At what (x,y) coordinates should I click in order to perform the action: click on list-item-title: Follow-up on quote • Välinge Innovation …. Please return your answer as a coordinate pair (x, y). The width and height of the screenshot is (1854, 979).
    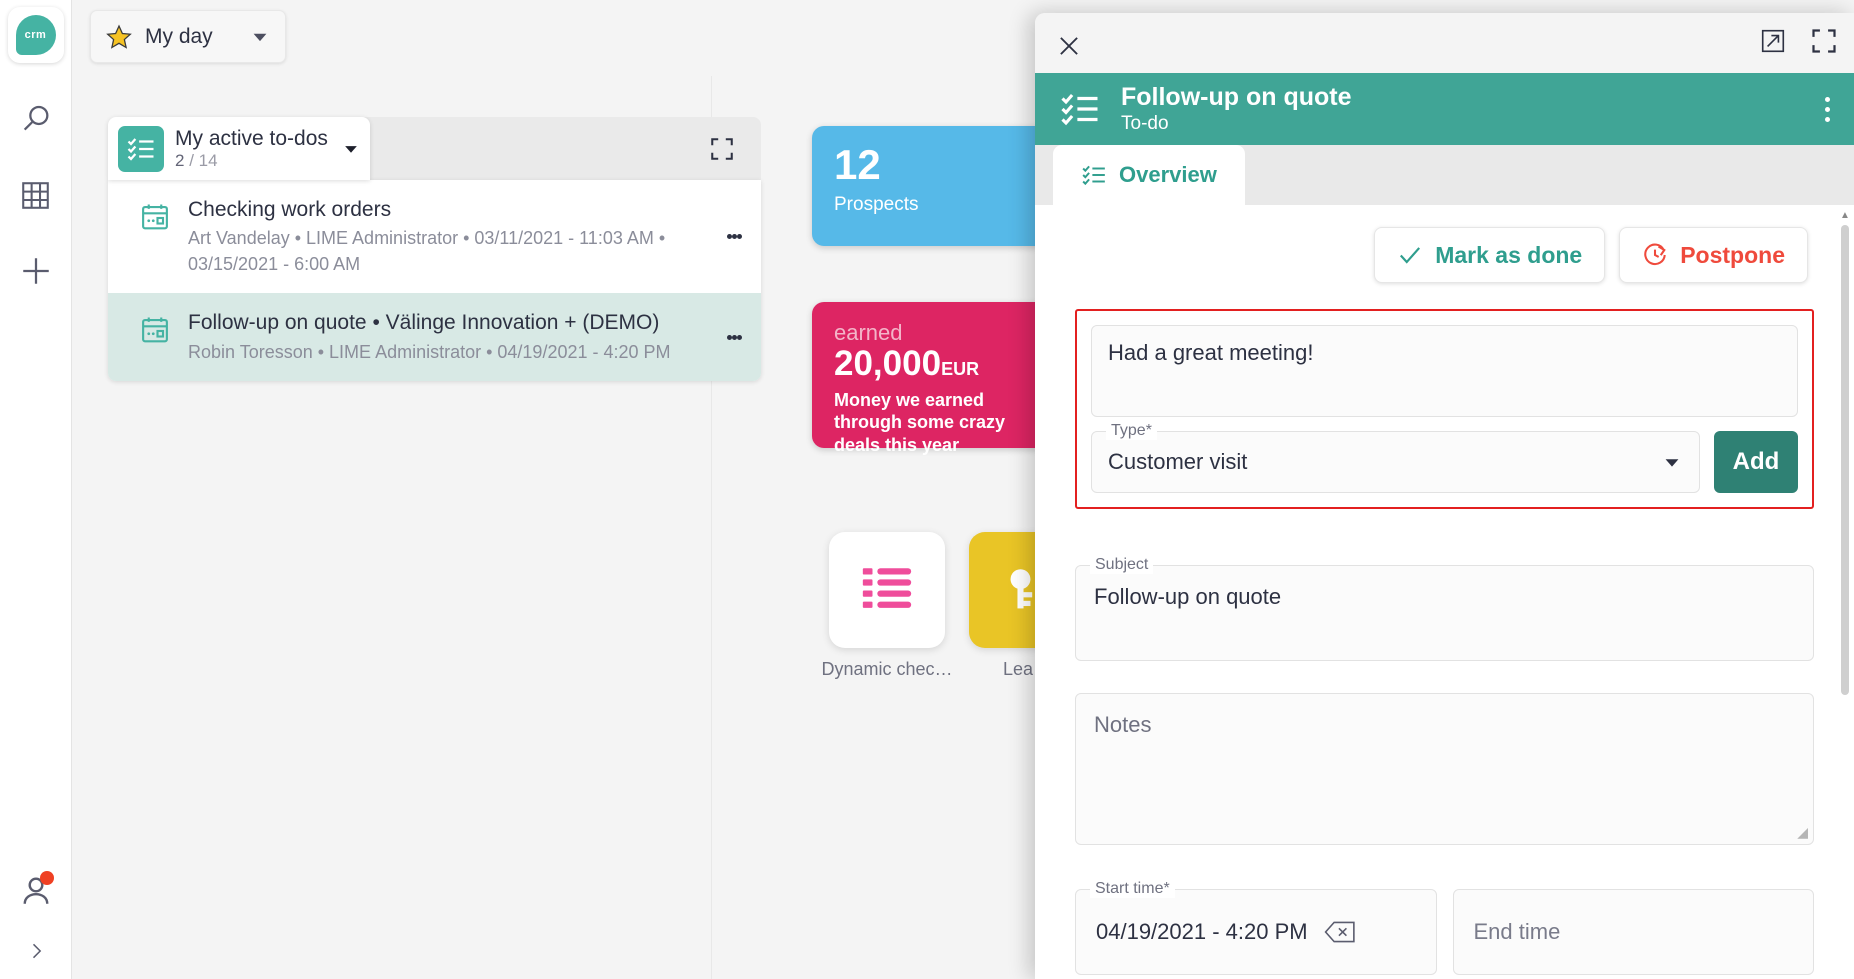
    Looking at the image, I should click on (424, 323).